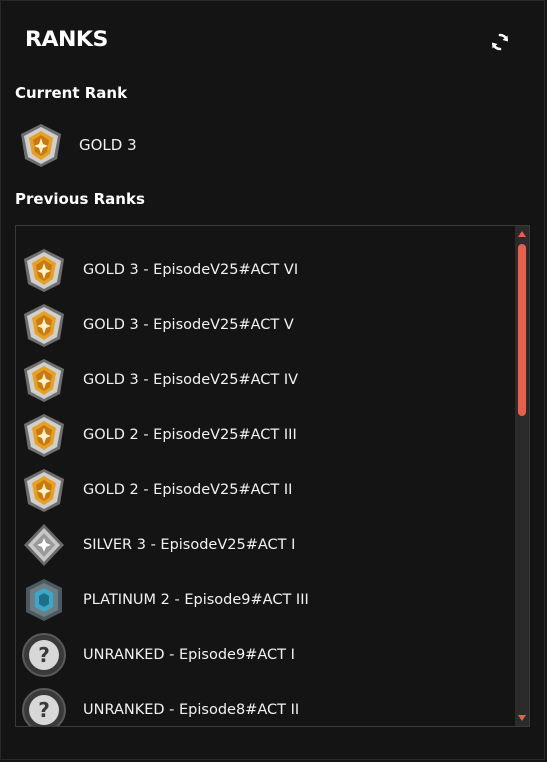 The width and height of the screenshot is (547, 762). What do you see at coordinates (77, 145) in the screenshot?
I see `current-rank: GOLD 3` at bounding box center [77, 145].